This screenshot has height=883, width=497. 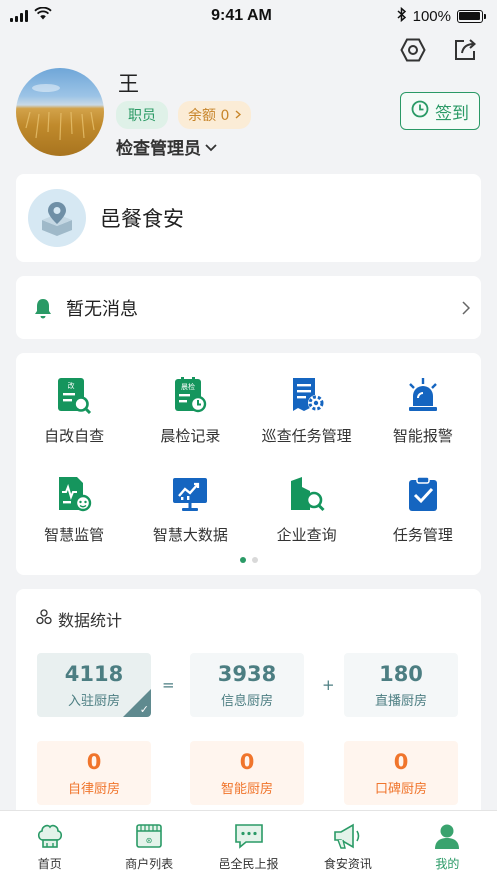 I want to click on share-icon, so click(x=465, y=50).